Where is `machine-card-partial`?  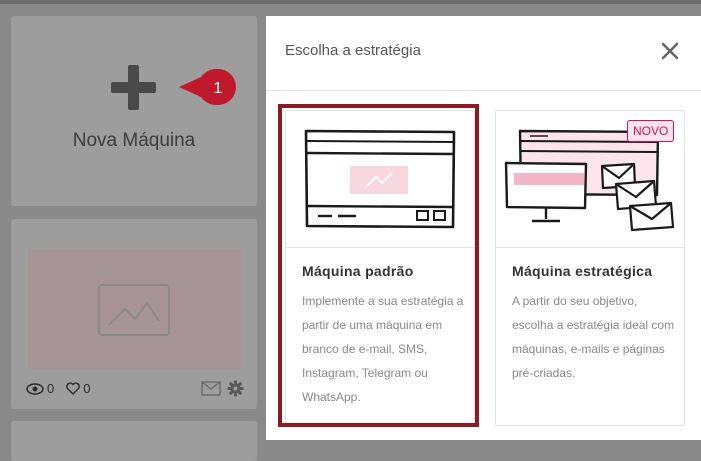 machine-card-partial is located at coordinates (134, 441).